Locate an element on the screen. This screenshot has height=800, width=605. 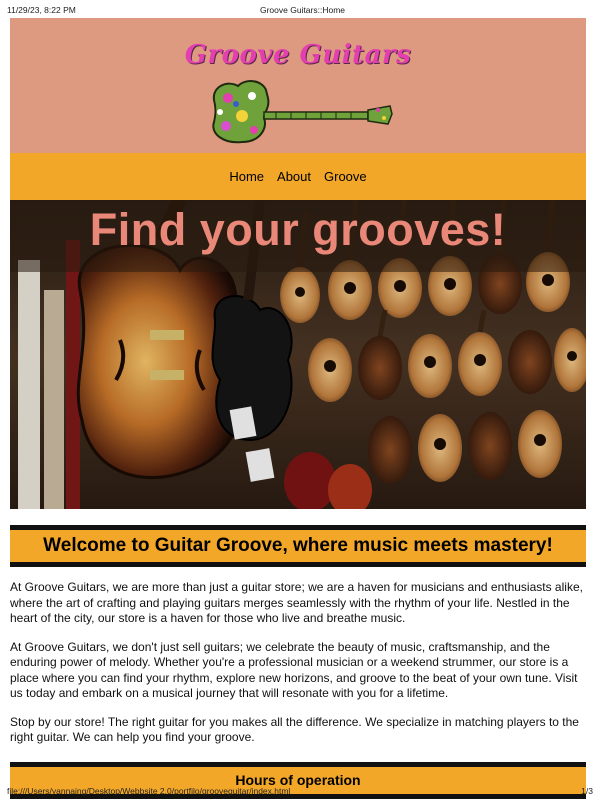
site-logo-text: Groove Guitars is located at coordinates (298, 55).